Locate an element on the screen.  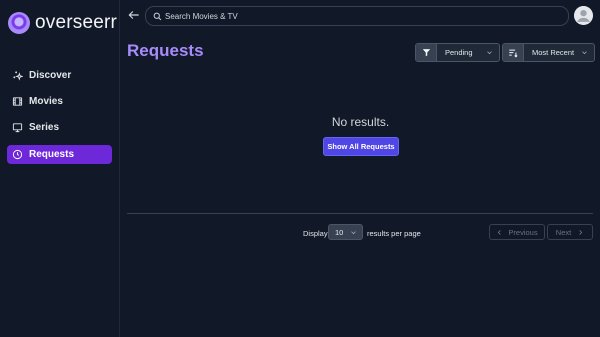
previous-label: Previous is located at coordinates (523, 232).